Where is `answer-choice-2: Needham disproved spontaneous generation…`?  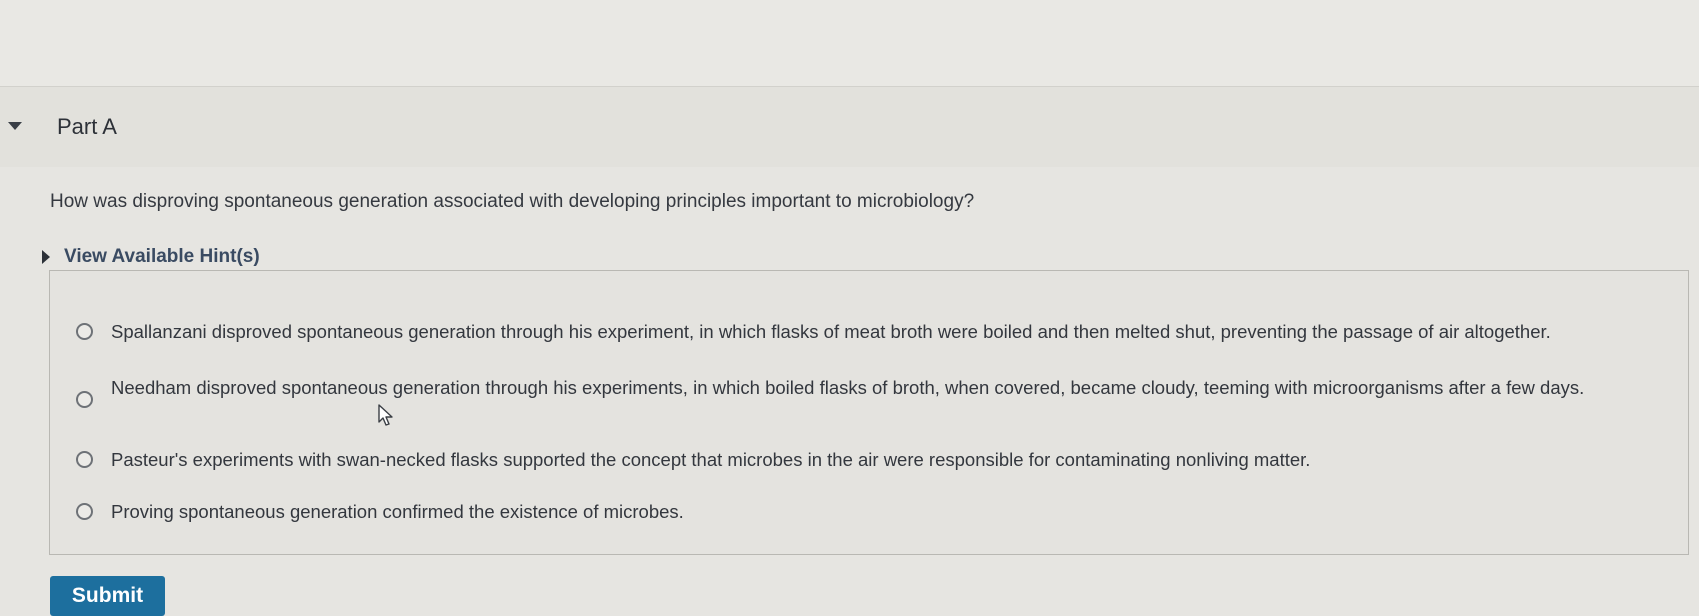
answer-choice-2: Needham disproved spontaneous generation… is located at coordinates (833, 390).